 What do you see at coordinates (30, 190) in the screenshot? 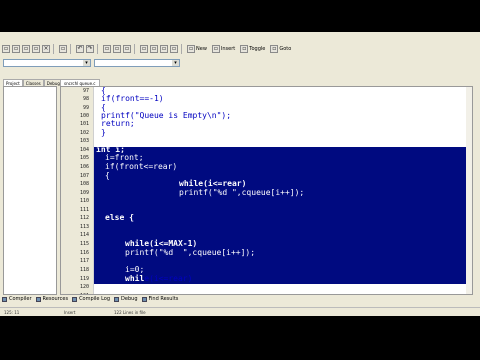
I see `project-tree` at bounding box center [30, 190].